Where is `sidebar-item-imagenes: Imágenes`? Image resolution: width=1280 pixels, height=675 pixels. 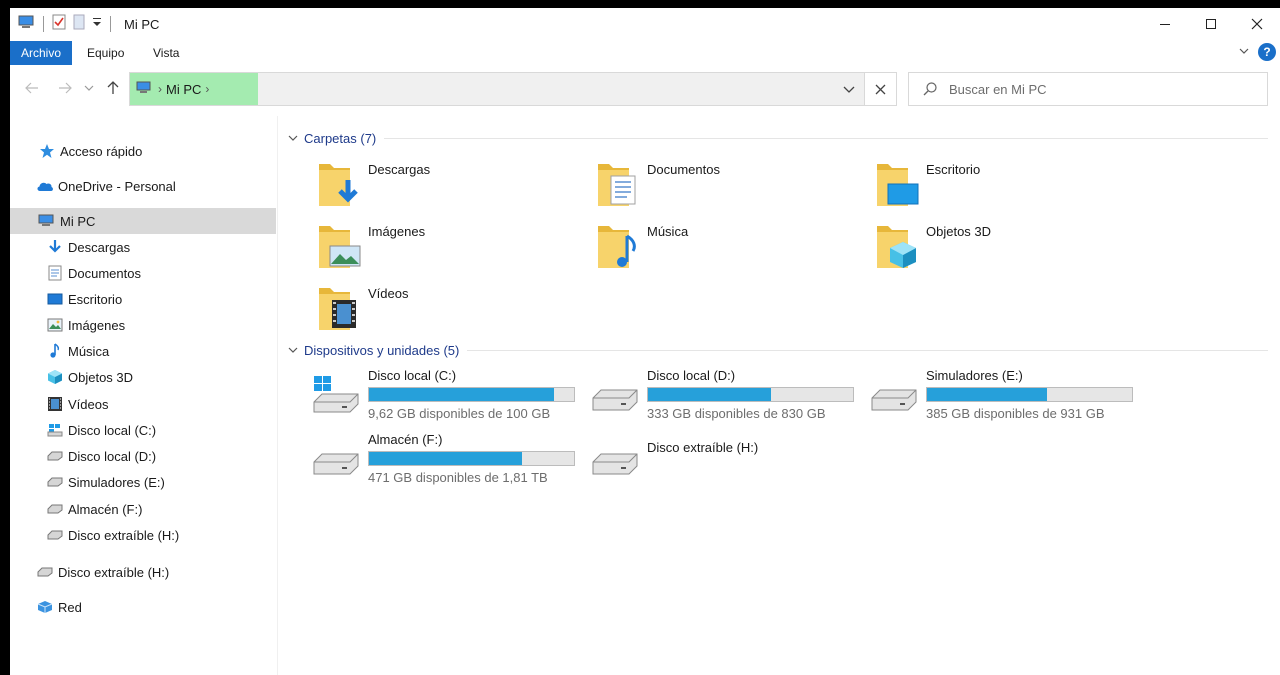 sidebar-item-imagenes: Imágenes is located at coordinates (143, 325).